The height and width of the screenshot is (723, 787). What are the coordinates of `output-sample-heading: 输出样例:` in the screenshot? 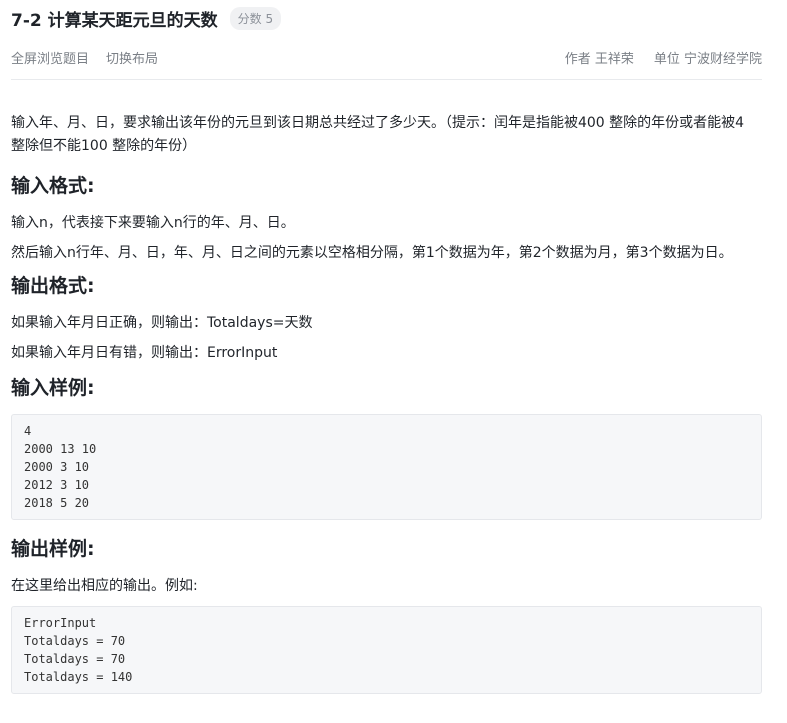 It's located at (53, 549).